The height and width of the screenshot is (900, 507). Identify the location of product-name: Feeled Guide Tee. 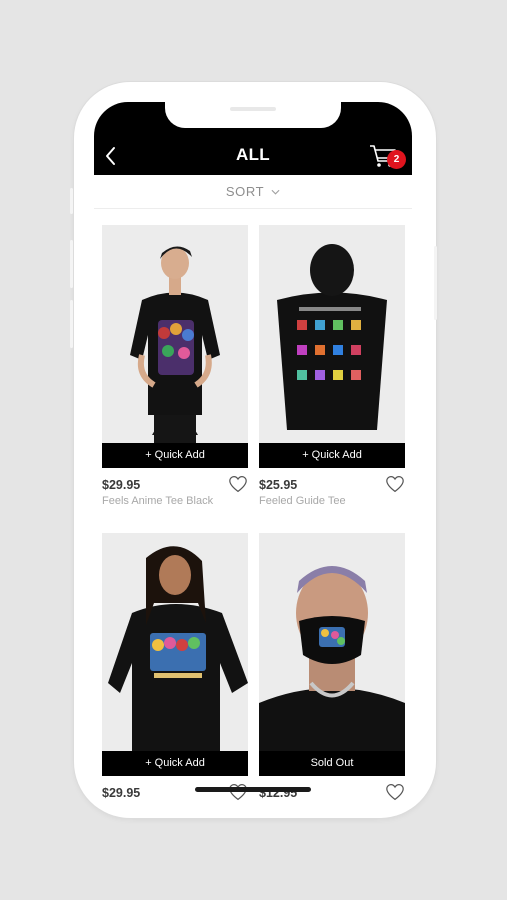
(302, 501).